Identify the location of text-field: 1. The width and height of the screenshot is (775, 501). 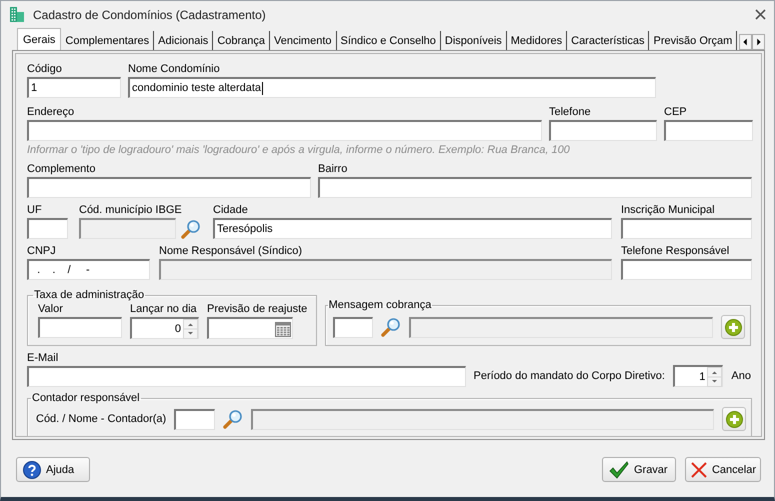
(74, 87).